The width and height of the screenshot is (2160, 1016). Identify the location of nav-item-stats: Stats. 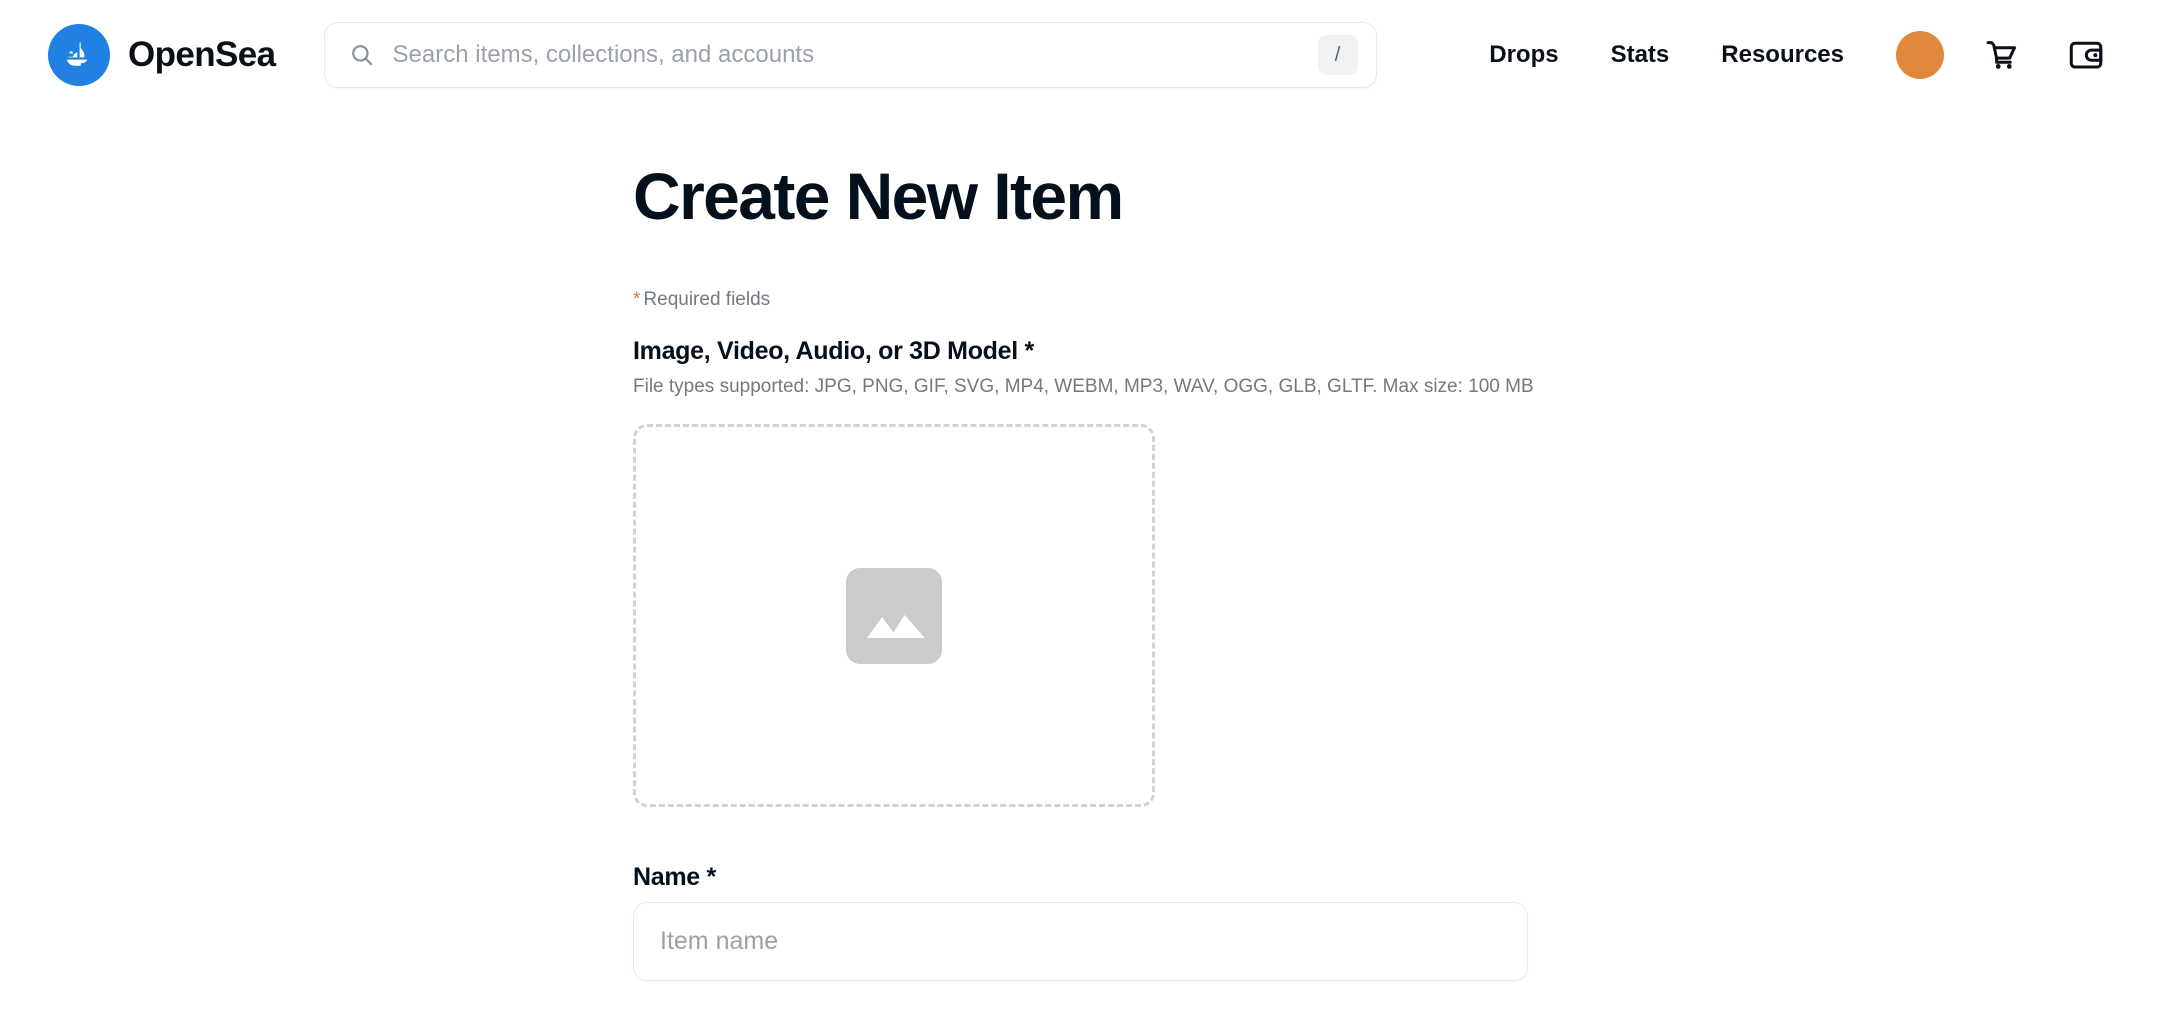
(1640, 55).